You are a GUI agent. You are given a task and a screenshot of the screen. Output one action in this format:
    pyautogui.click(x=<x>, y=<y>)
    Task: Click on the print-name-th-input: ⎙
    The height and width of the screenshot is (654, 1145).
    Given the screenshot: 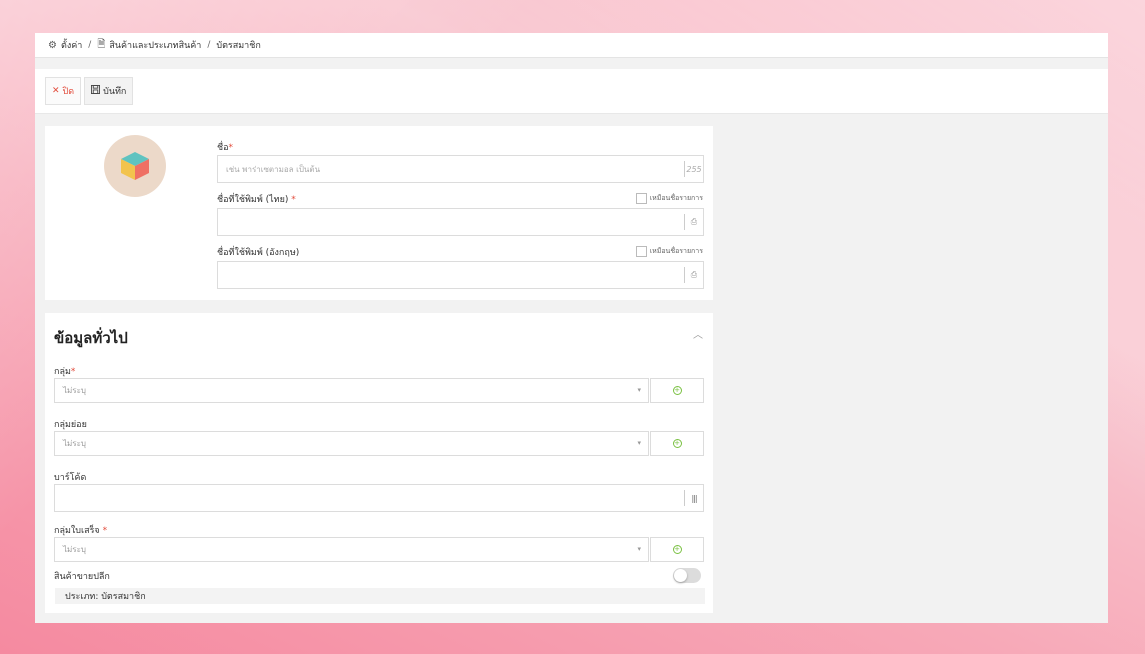 What is the action you would take?
    pyautogui.click(x=460, y=222)
    